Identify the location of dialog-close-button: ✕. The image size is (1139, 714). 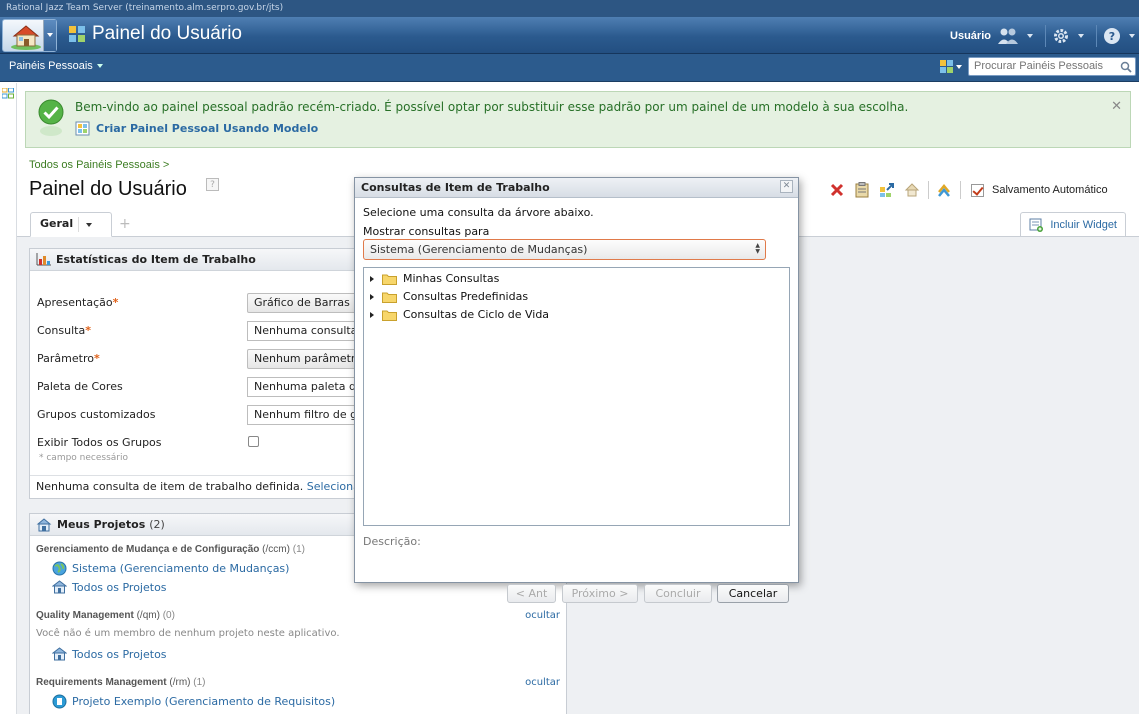
(786, 186).